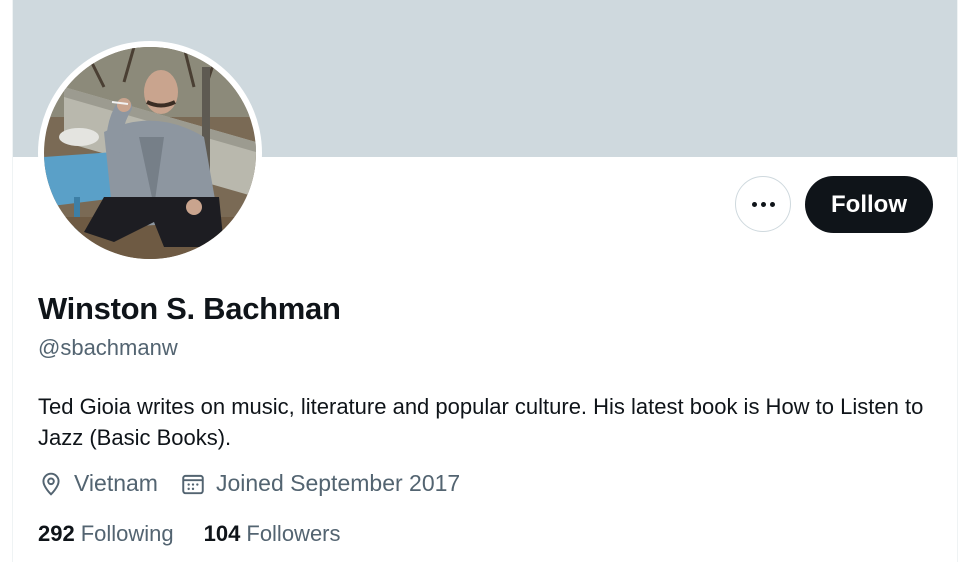  Describe the element at coordinates (189, 308) in the screenshot. I see `display-name: Winston S. Bachman` at that location.